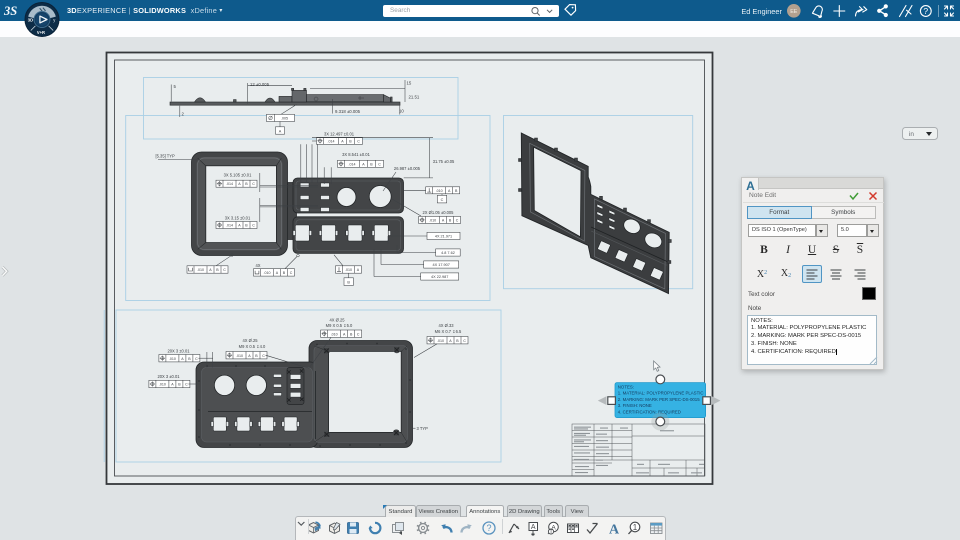 The height and width of the screenshot is (540, 960). What do you see at coordinates (409, 83) in the screenshot?
I see `svg-text: 15` at bounding box center [409, 83].